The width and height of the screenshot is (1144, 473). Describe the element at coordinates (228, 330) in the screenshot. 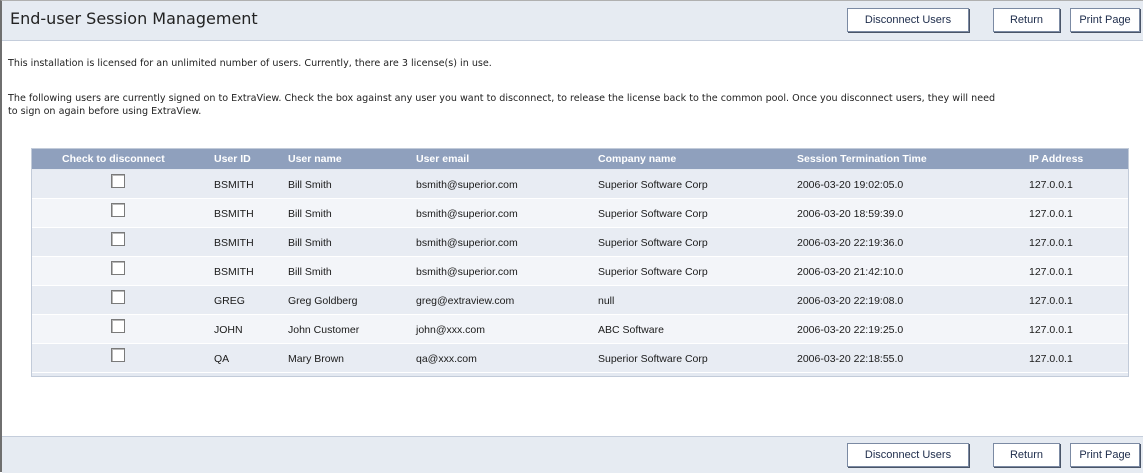

I see `cell-user-id: JOHN` at that location.